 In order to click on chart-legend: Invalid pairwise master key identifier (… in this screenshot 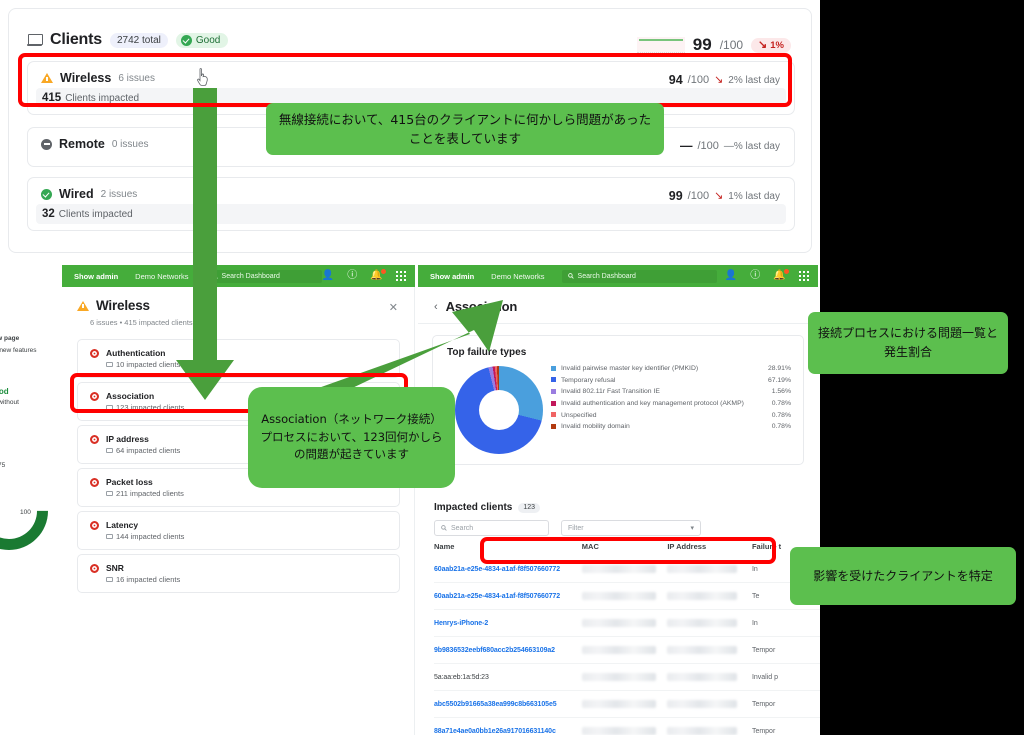, I will do `click(671, 399)`.